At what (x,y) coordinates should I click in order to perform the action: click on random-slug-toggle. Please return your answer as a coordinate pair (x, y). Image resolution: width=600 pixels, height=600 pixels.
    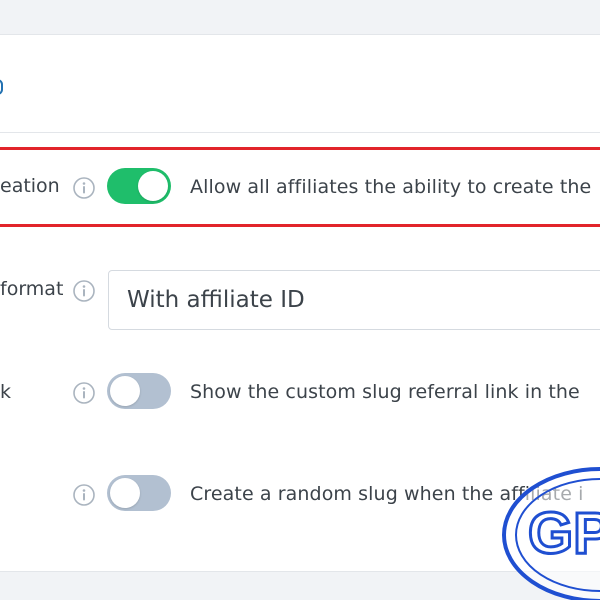
    Looking at the image, I should click on (139, 493).